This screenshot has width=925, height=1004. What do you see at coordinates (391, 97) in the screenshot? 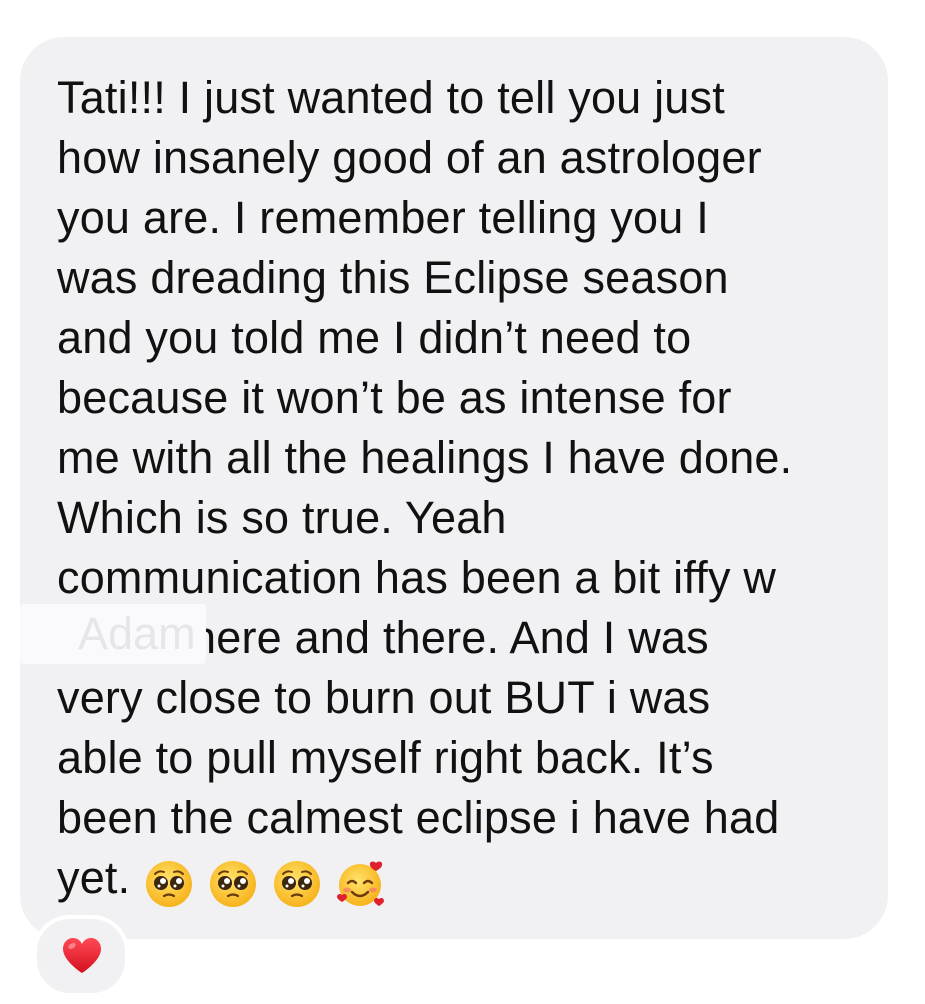
I see `message-line: Tati!!! I just wanted to tell you just` at bounding box center [391, 97].